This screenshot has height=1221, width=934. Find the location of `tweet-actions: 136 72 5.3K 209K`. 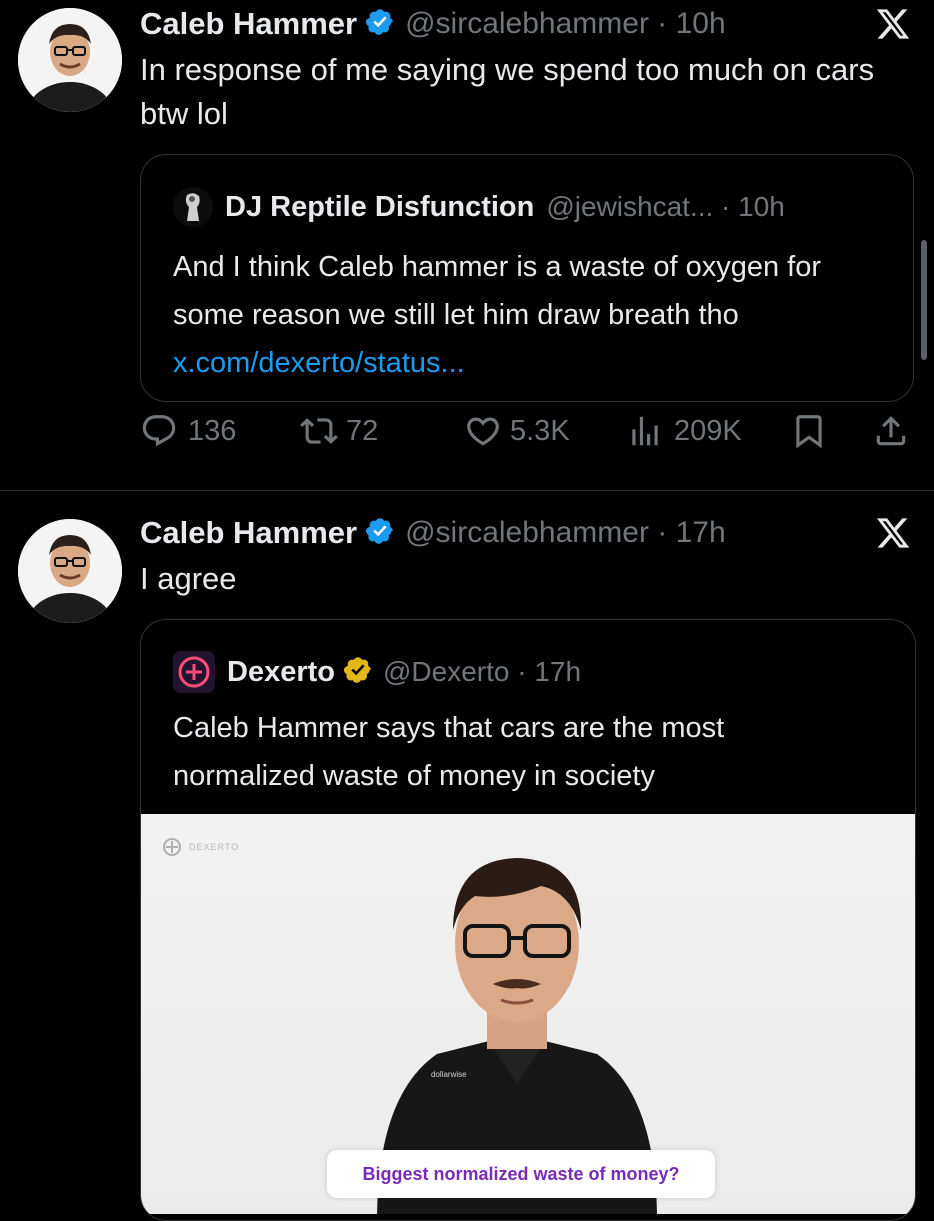

tweet-actions: 136 72 5.3K 209K is located at coordinates (530, 440).